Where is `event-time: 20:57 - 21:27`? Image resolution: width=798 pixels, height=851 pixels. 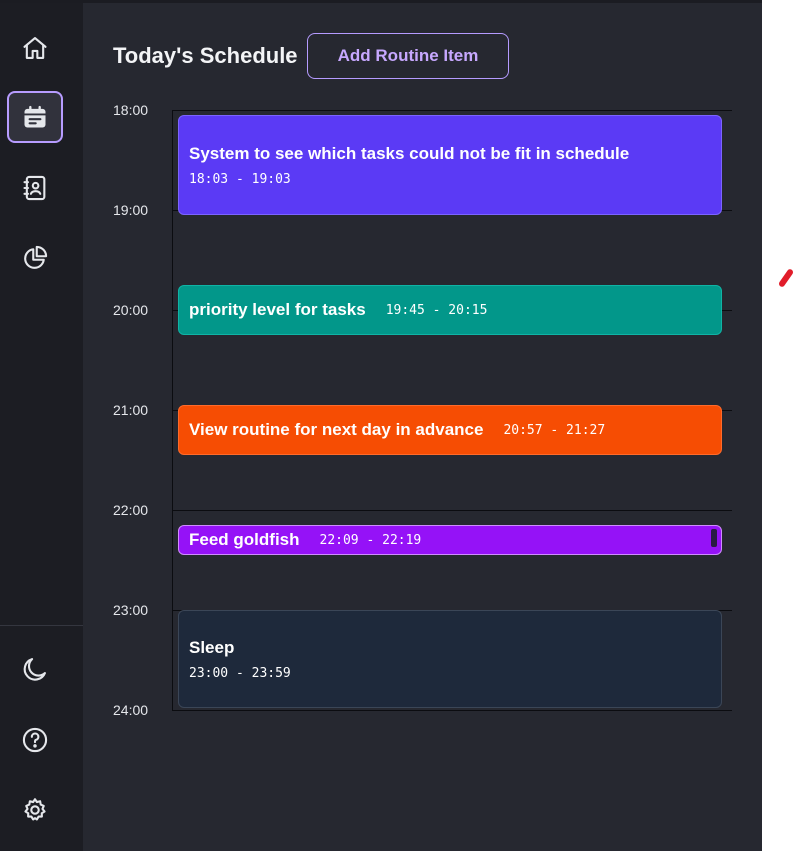 event-time: 20:57 - 21:27 is located at coordinates (554, 430).